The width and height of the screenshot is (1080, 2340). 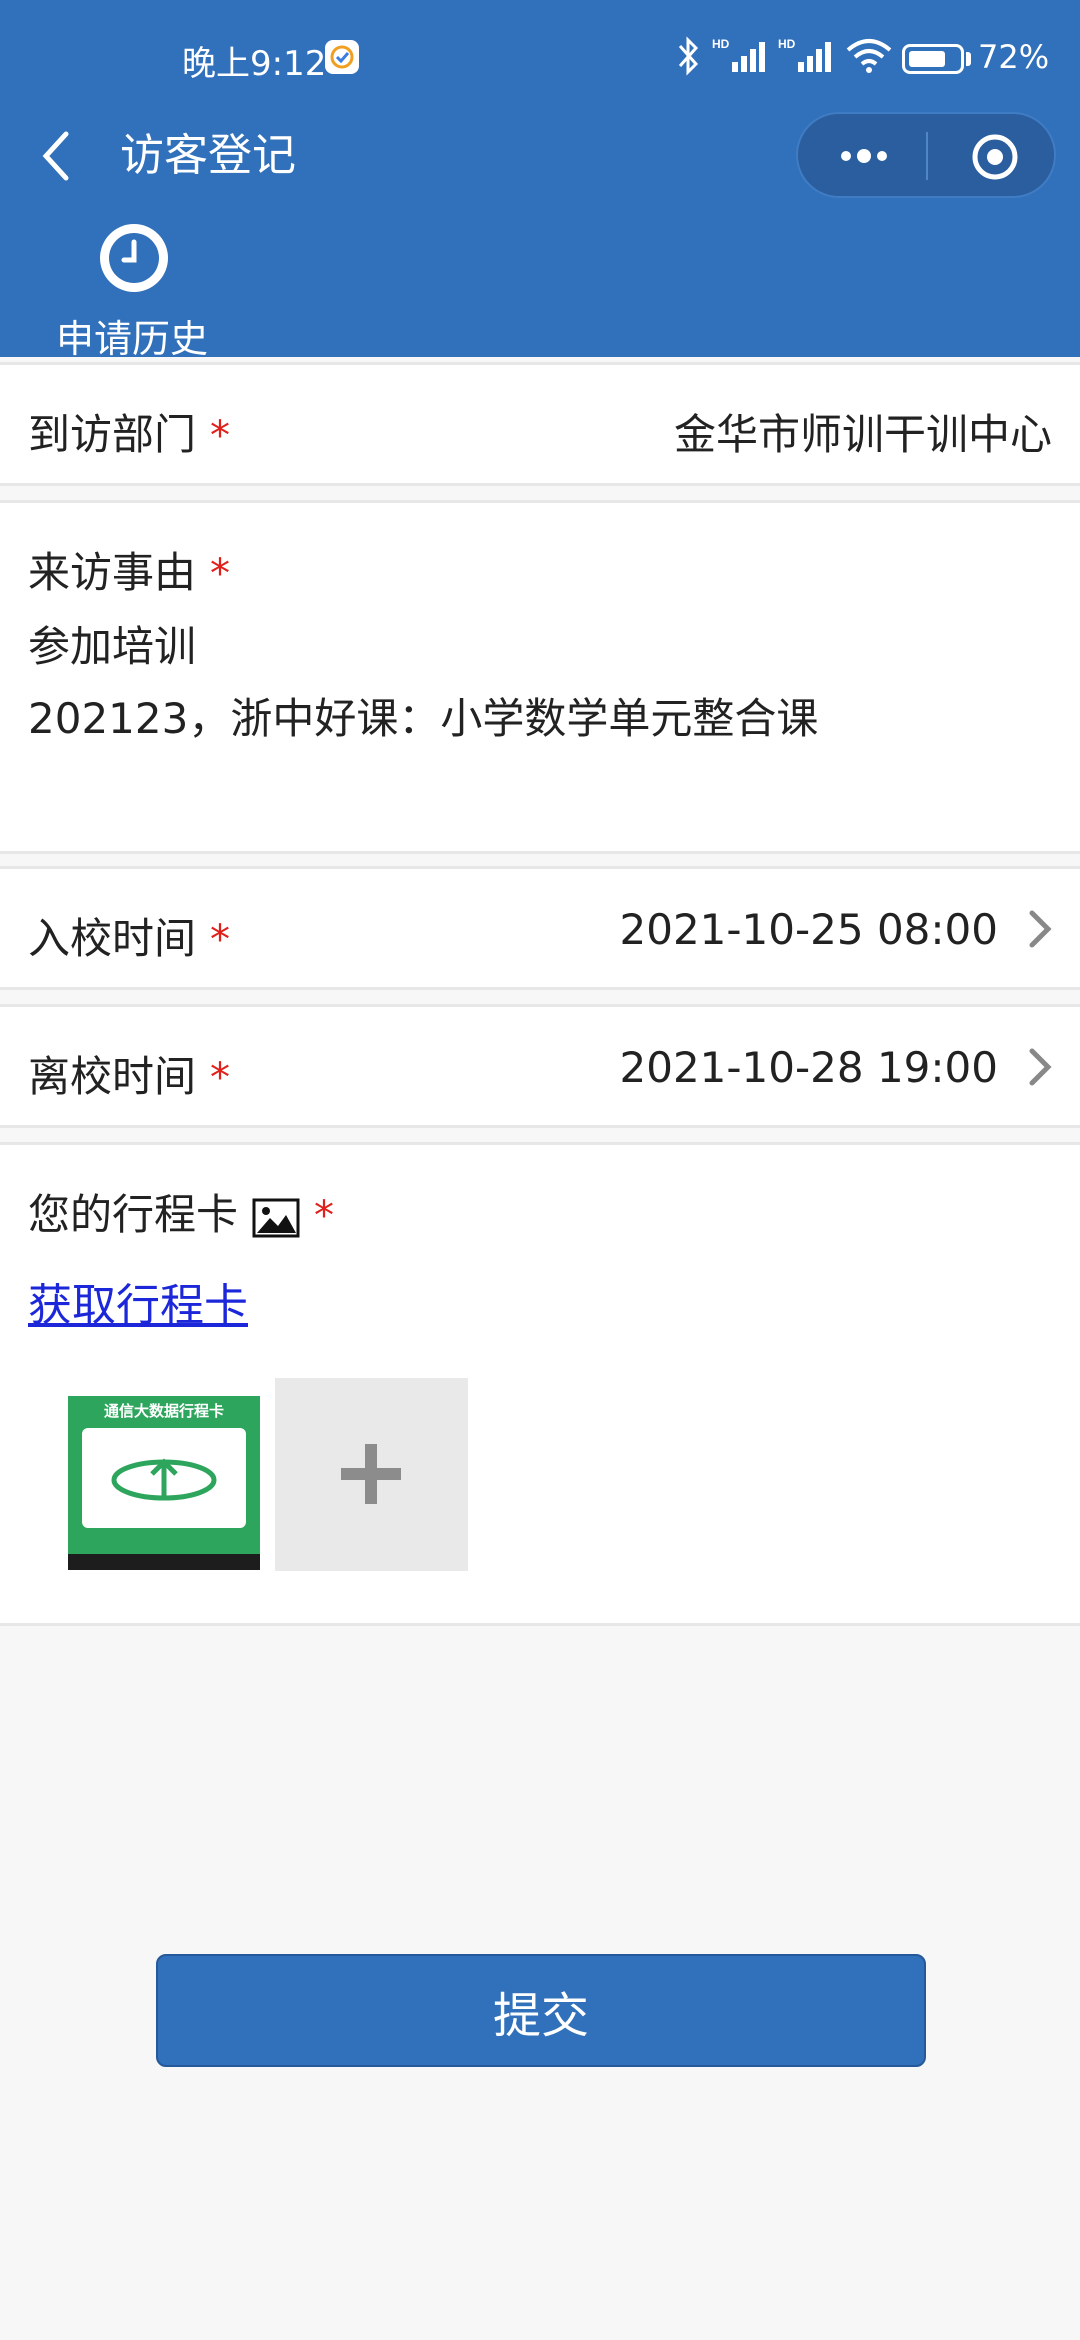 I want to click on thumbnail-title: 通信大数据行程卡, so click(x=163, y=1411).